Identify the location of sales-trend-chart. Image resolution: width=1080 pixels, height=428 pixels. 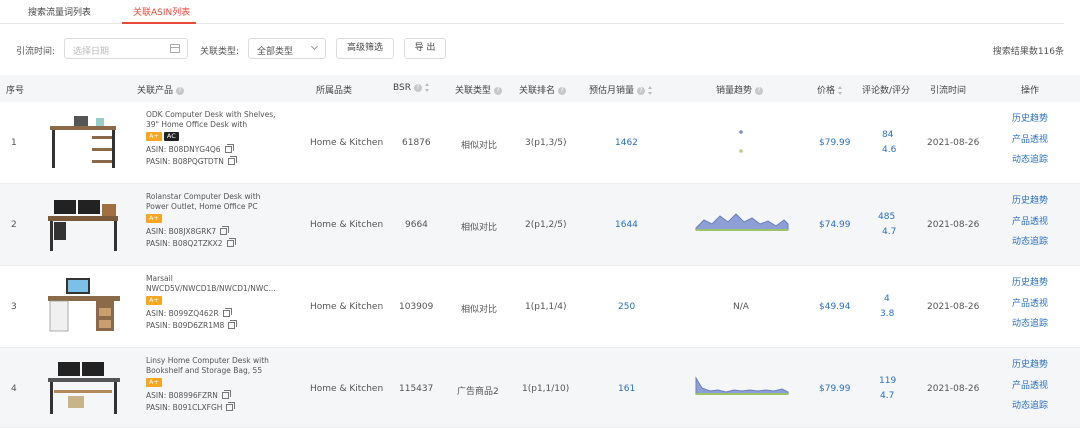
(742, 385).